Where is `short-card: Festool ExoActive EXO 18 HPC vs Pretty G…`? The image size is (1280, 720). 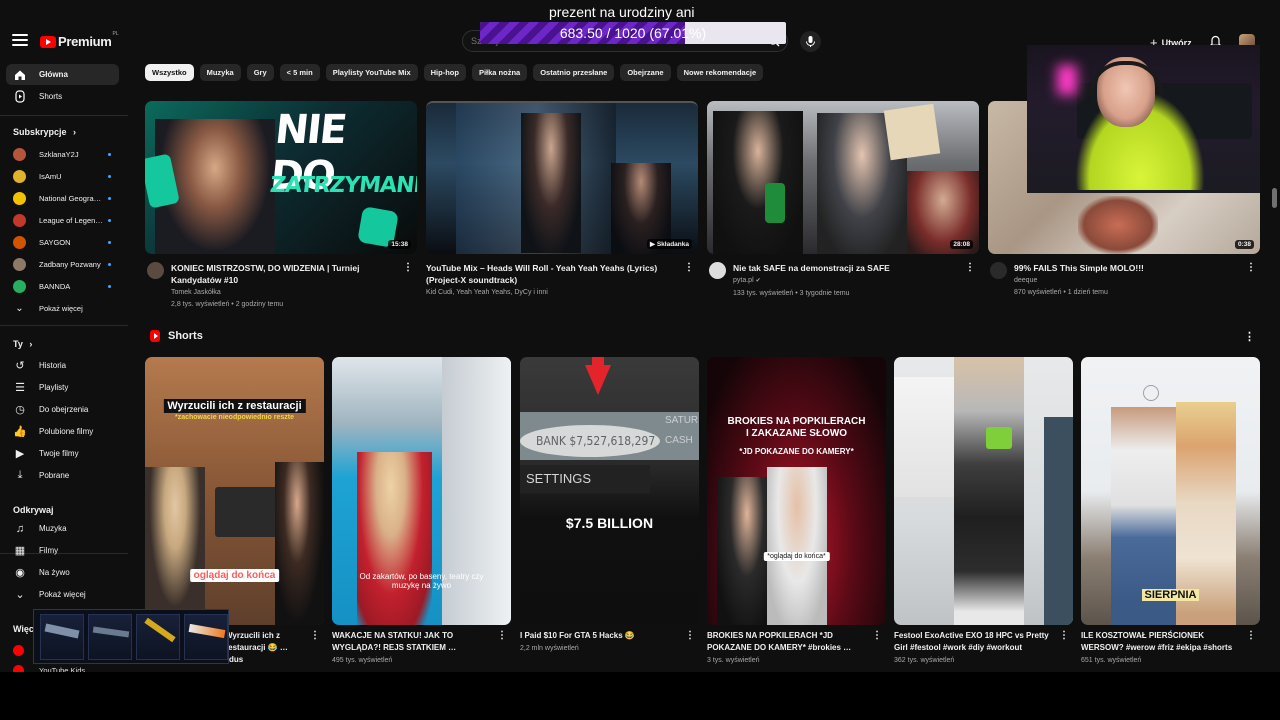 short-card: Festool ExoActive EXO 18 HPC vs Pretty G… is located at coordinates (983, 510).